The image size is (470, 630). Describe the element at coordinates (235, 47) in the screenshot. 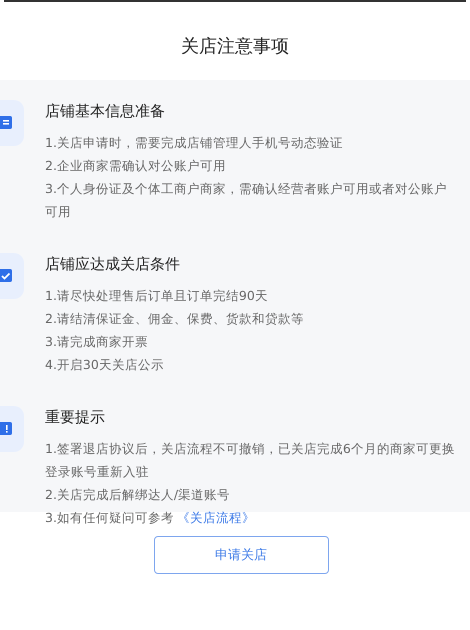

I see `dialog-title: 关店注意事项` at that location.